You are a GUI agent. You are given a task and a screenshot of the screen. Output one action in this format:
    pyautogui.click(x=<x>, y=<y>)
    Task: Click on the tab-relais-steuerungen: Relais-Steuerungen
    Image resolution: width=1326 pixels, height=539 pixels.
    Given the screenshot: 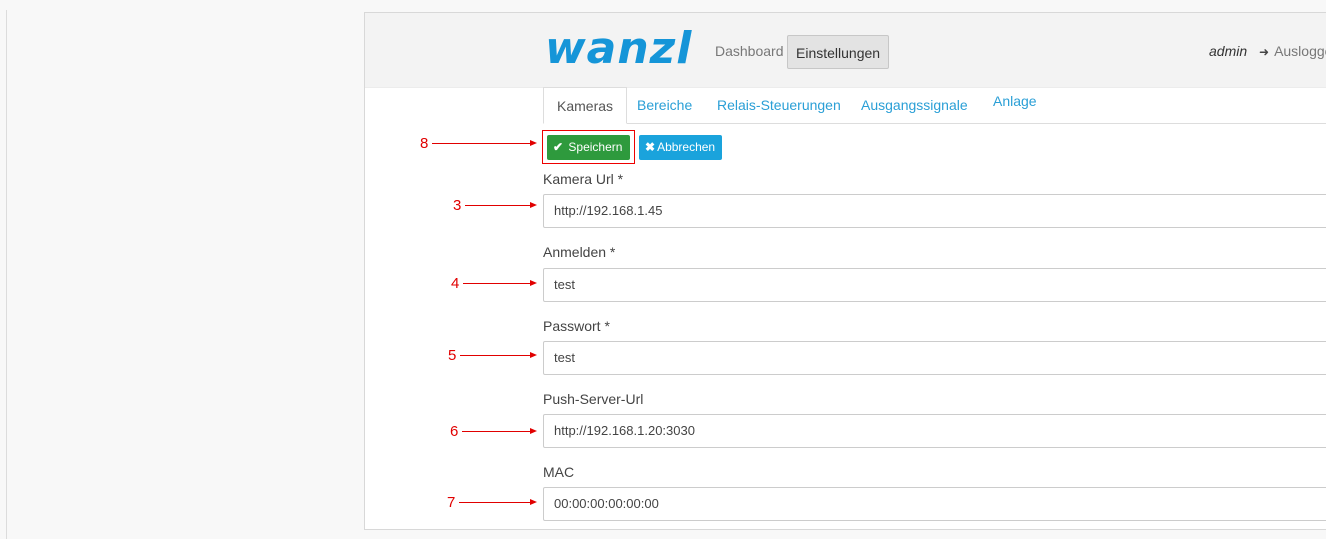 What is the action you would take?
    pyautogui.click(x=779, y=105)
    